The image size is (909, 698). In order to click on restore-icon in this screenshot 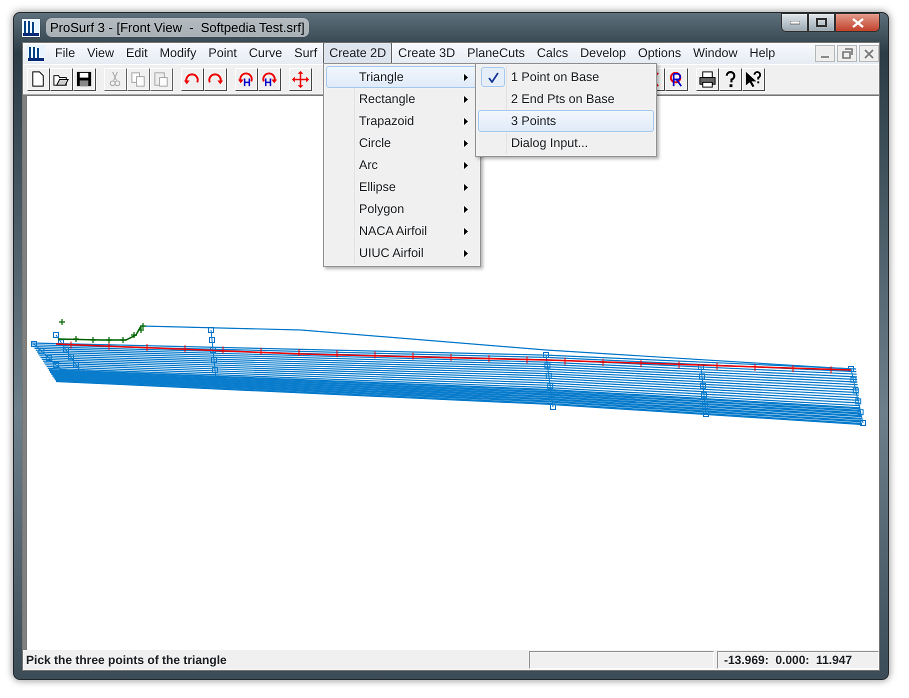, I will do `click(847, 53)`.